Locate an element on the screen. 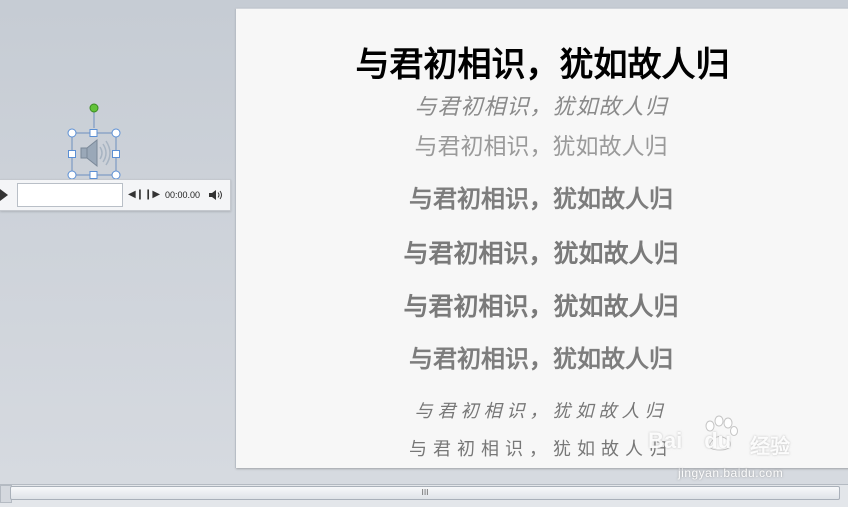 This screenshot has width=848, height=507. volume-icon is located at coordinates (216, 195).